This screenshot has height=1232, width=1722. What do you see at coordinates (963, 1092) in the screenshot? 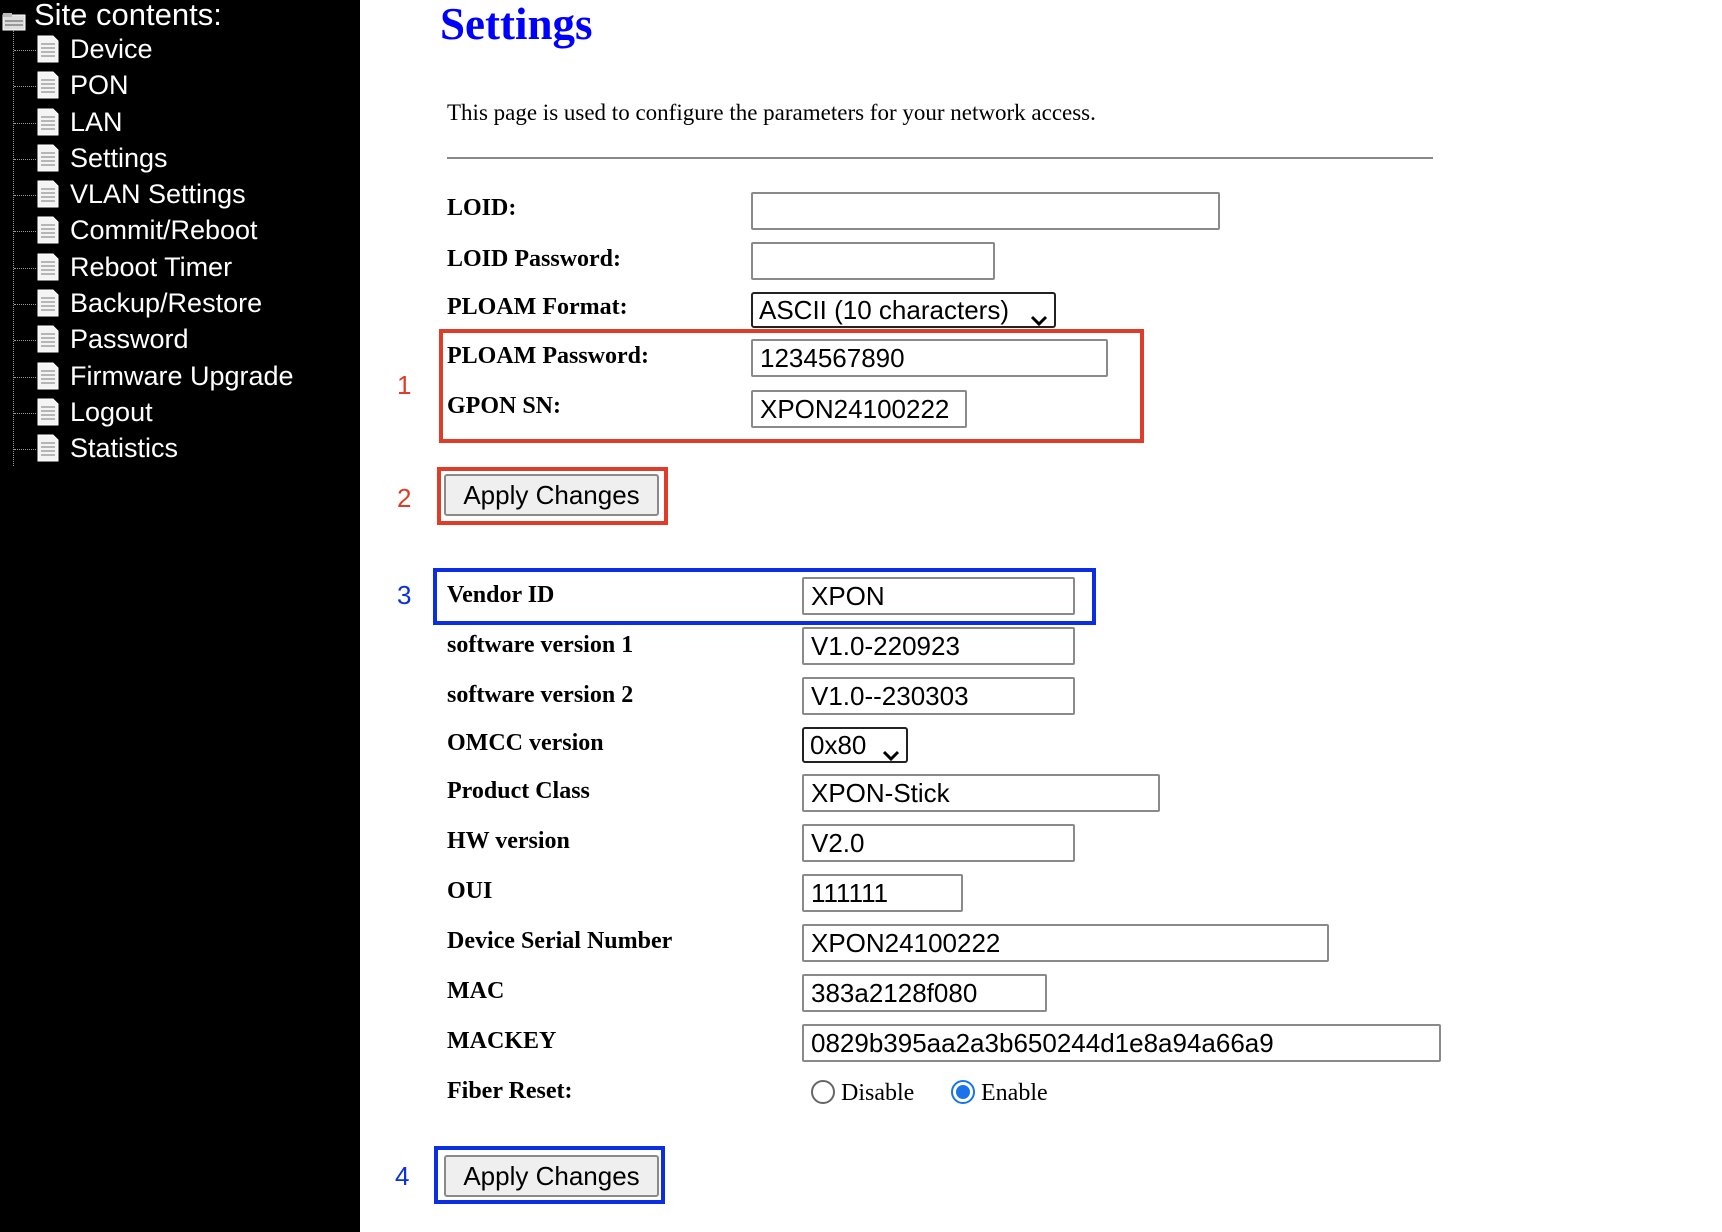
I see `fiber-reset-enable-radio` at bounding box center [963, 1092].